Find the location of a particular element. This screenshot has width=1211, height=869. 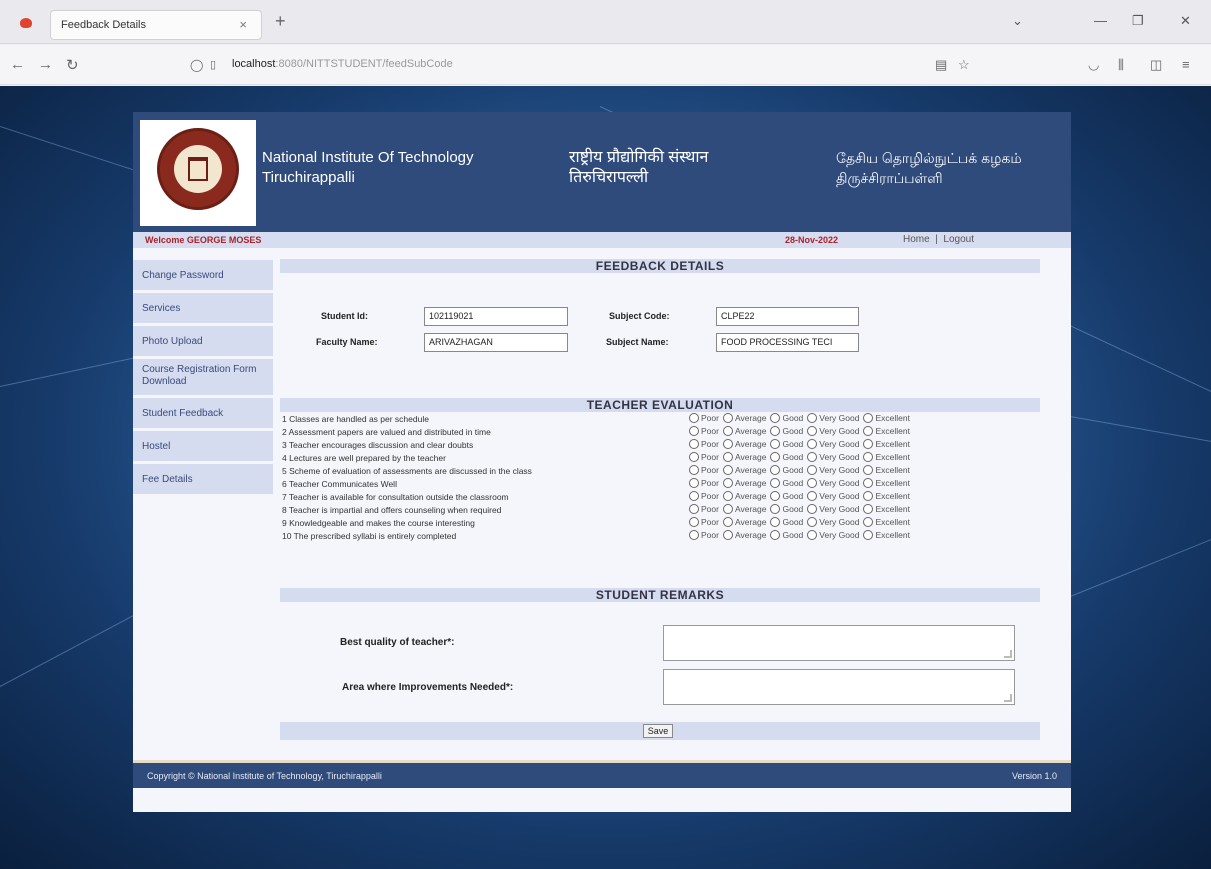

shield-icon: ◯ is located at coordinates (196, 65).